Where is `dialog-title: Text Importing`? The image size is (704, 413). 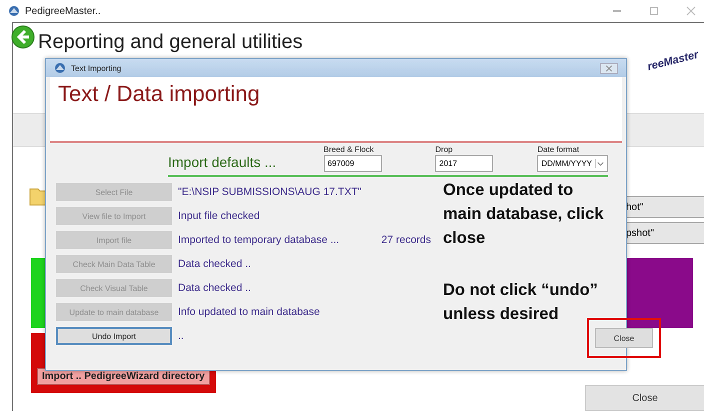 dialog-title: Text Importing is located at coordinates (96, 68).